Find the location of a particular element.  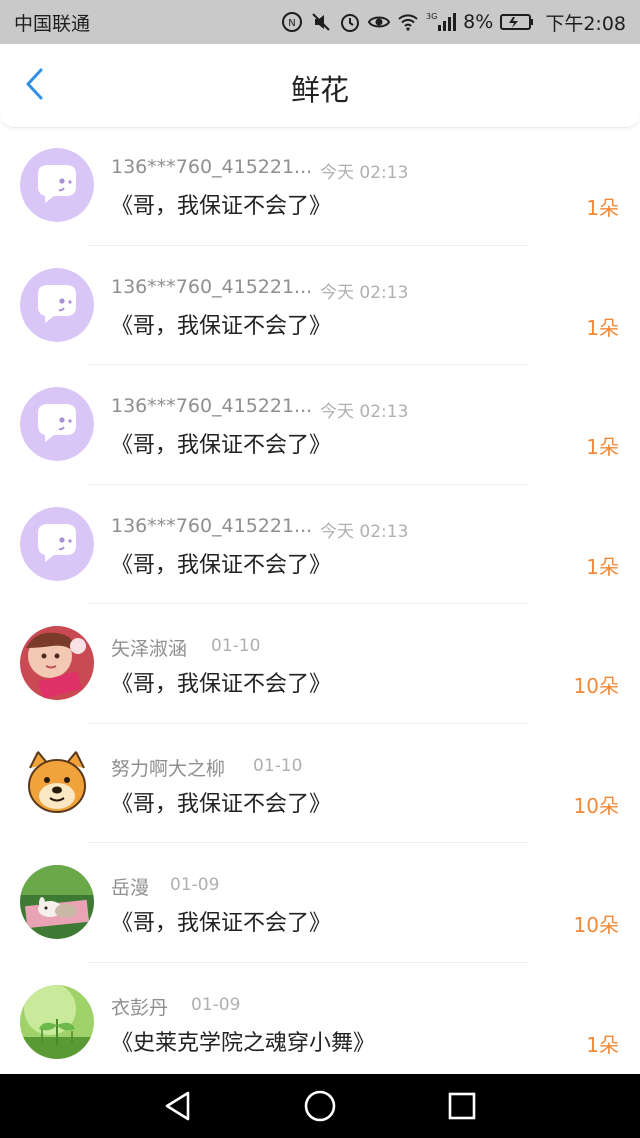

list-item: 岳漫 01-09 《哥，我保证不会了》 10朵 is located at coordinates (320, 903).